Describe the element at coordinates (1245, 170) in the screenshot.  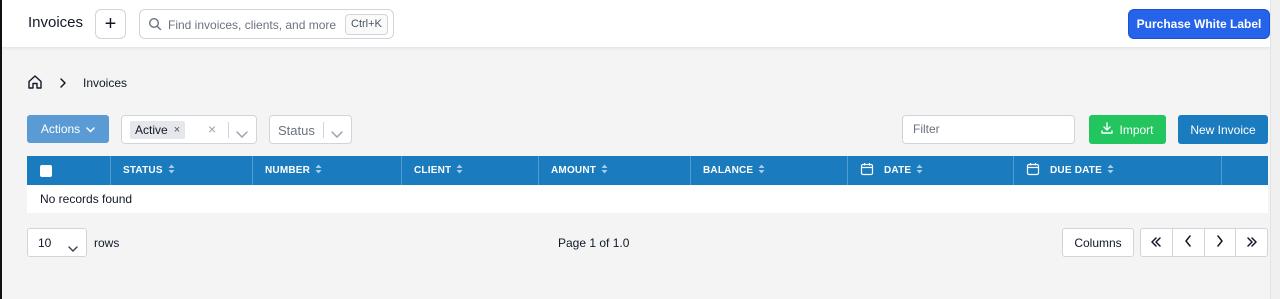
I see `column-header-actions` at that location.